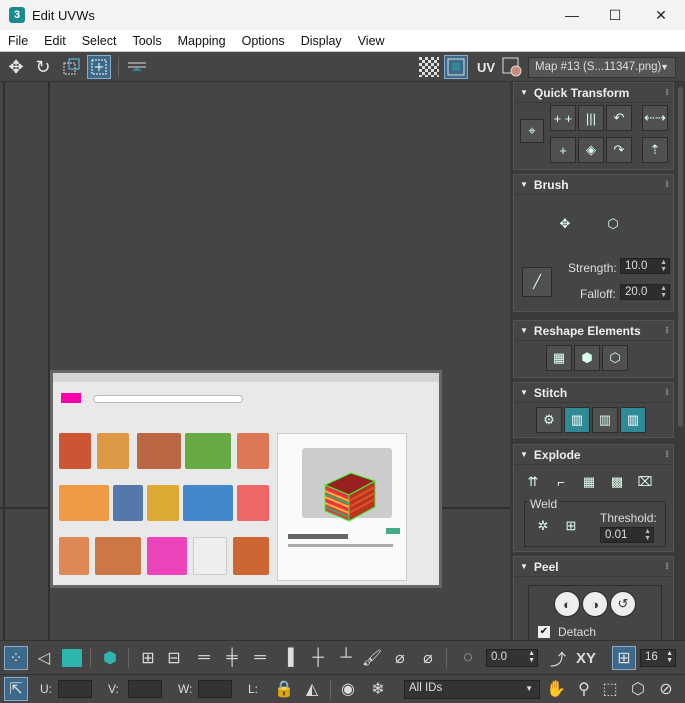 The image size is (685, 703). I want to click on face-mode-icon, so click(72, 658).